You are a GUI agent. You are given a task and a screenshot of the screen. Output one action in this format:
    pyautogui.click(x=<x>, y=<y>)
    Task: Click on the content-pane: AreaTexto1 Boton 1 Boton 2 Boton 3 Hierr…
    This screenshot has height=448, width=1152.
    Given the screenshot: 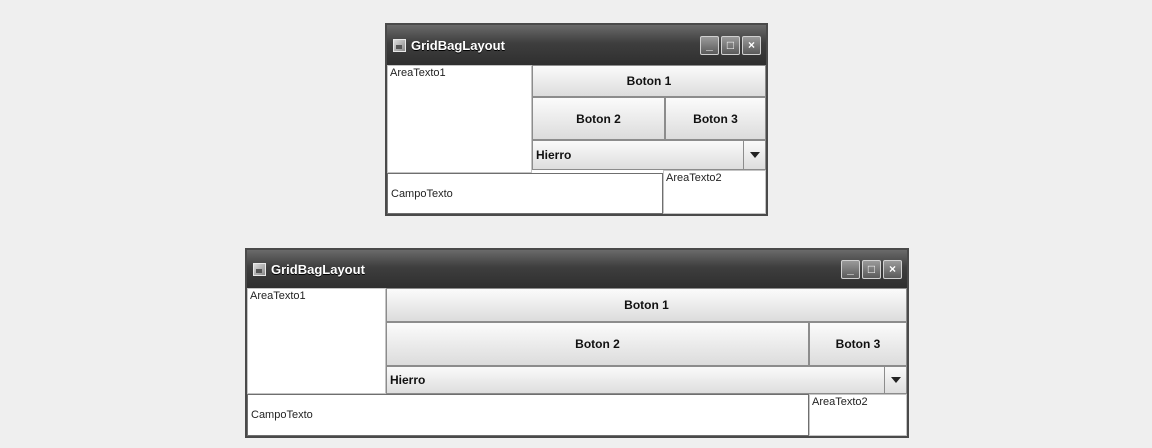 What is the action you would take?
    pyautogui.click(x=576, y=139)
    